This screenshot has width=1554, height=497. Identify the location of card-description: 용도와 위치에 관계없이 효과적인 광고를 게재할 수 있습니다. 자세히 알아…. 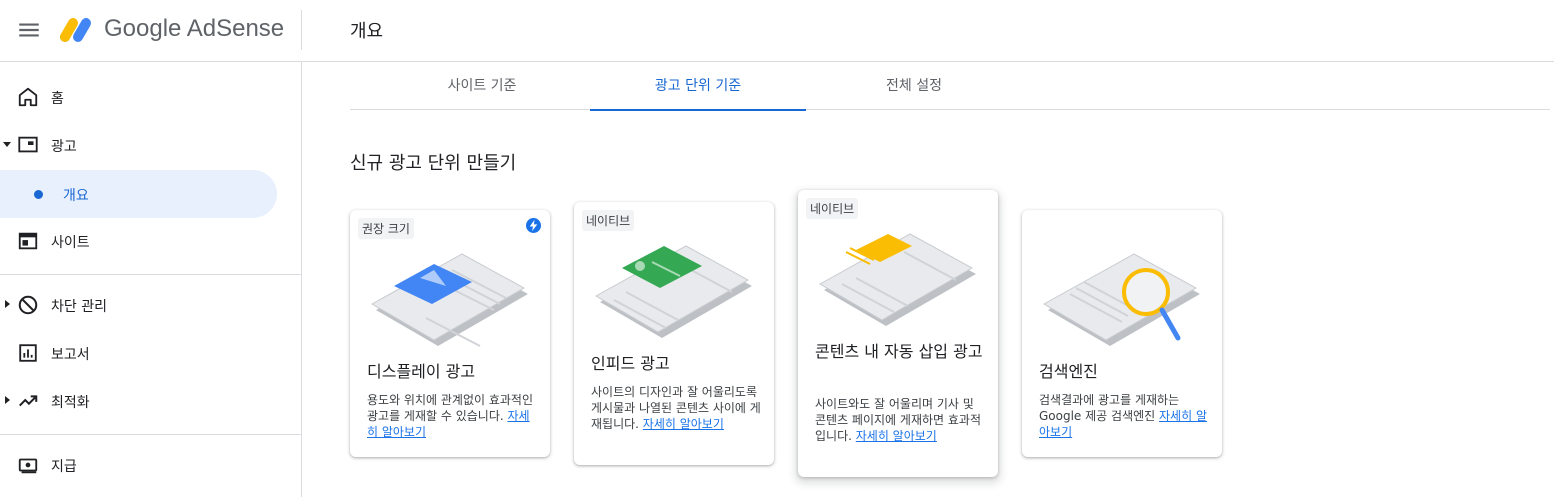
(452, 416).